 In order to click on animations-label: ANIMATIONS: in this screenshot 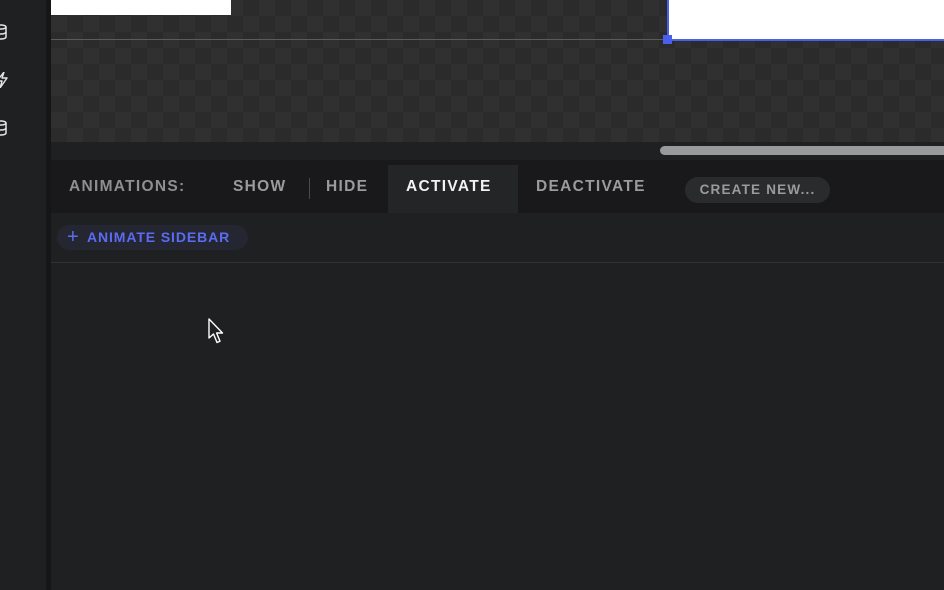, I will do `click(127, 186)`.